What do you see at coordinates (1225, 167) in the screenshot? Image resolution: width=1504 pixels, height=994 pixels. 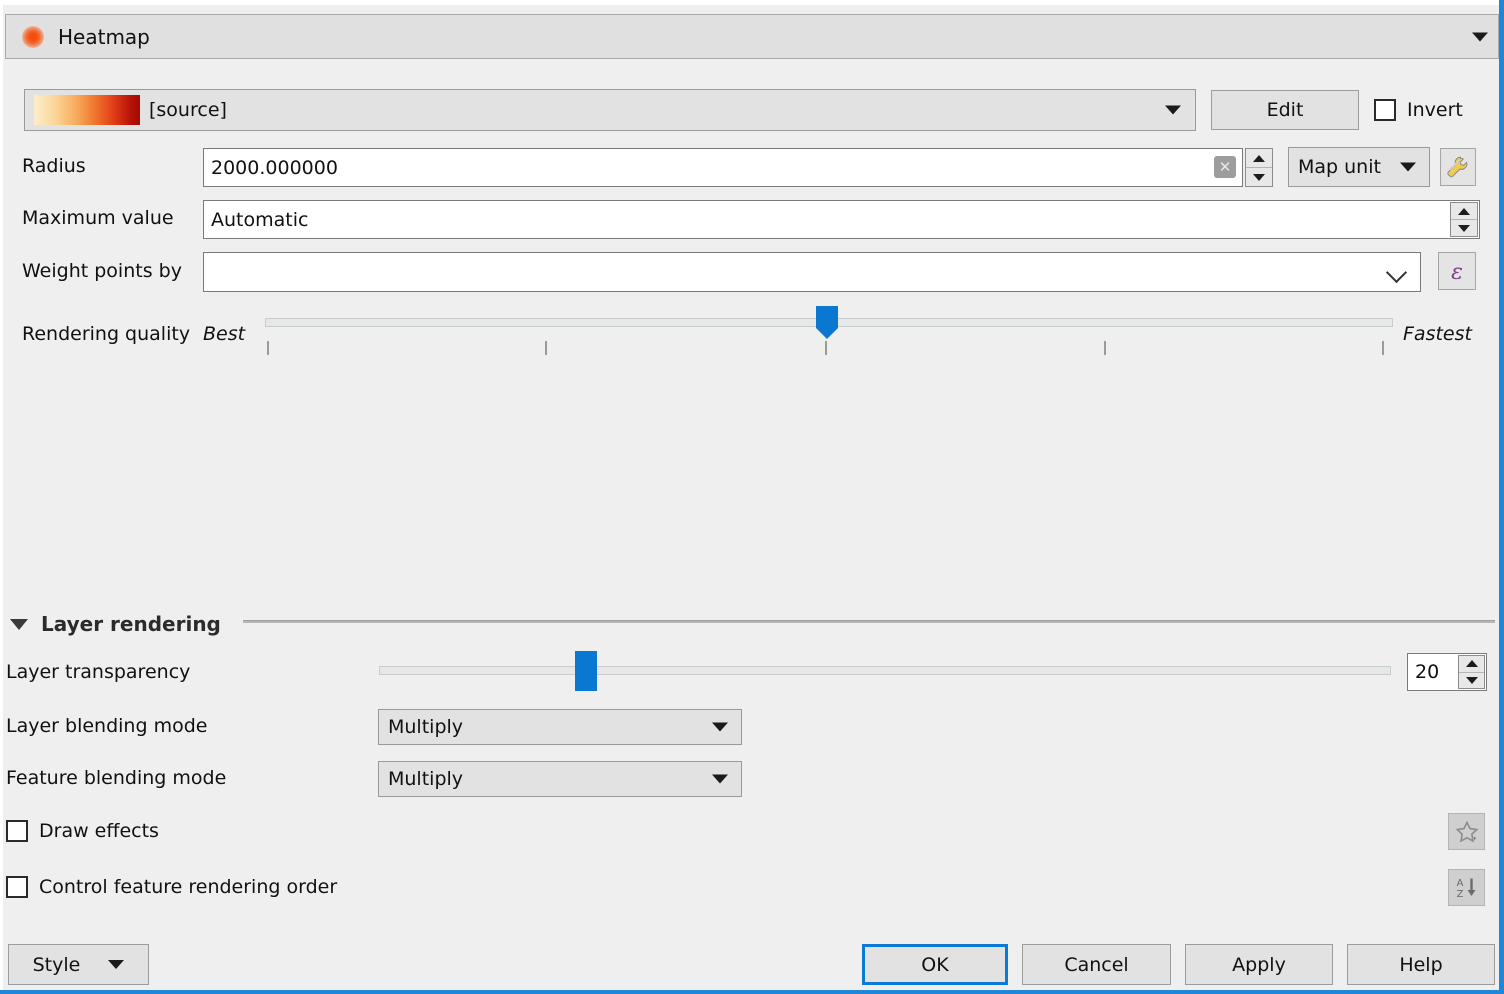 I see `clear-x-icon: ✕` at bounding box center [1225, 167].